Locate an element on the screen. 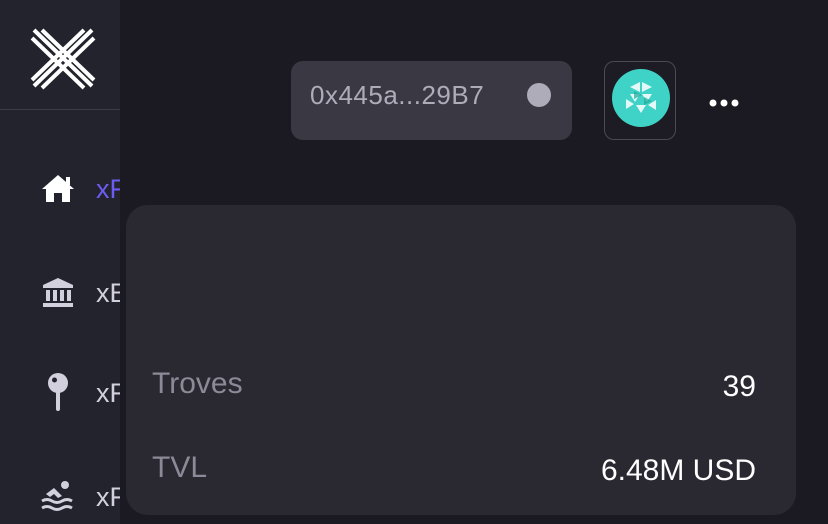 This screenshot has height=524, width=828. more-options-button is located at coordinates (724, 103).